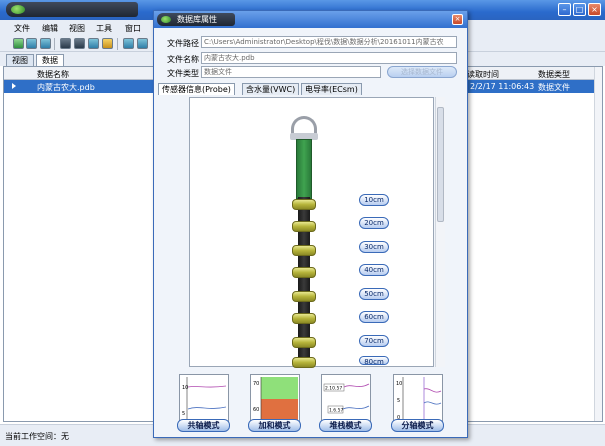 This screenshot has height=446, width=605. I want to click on workspace-status: 当前工作空间：无, so click(37, 436).